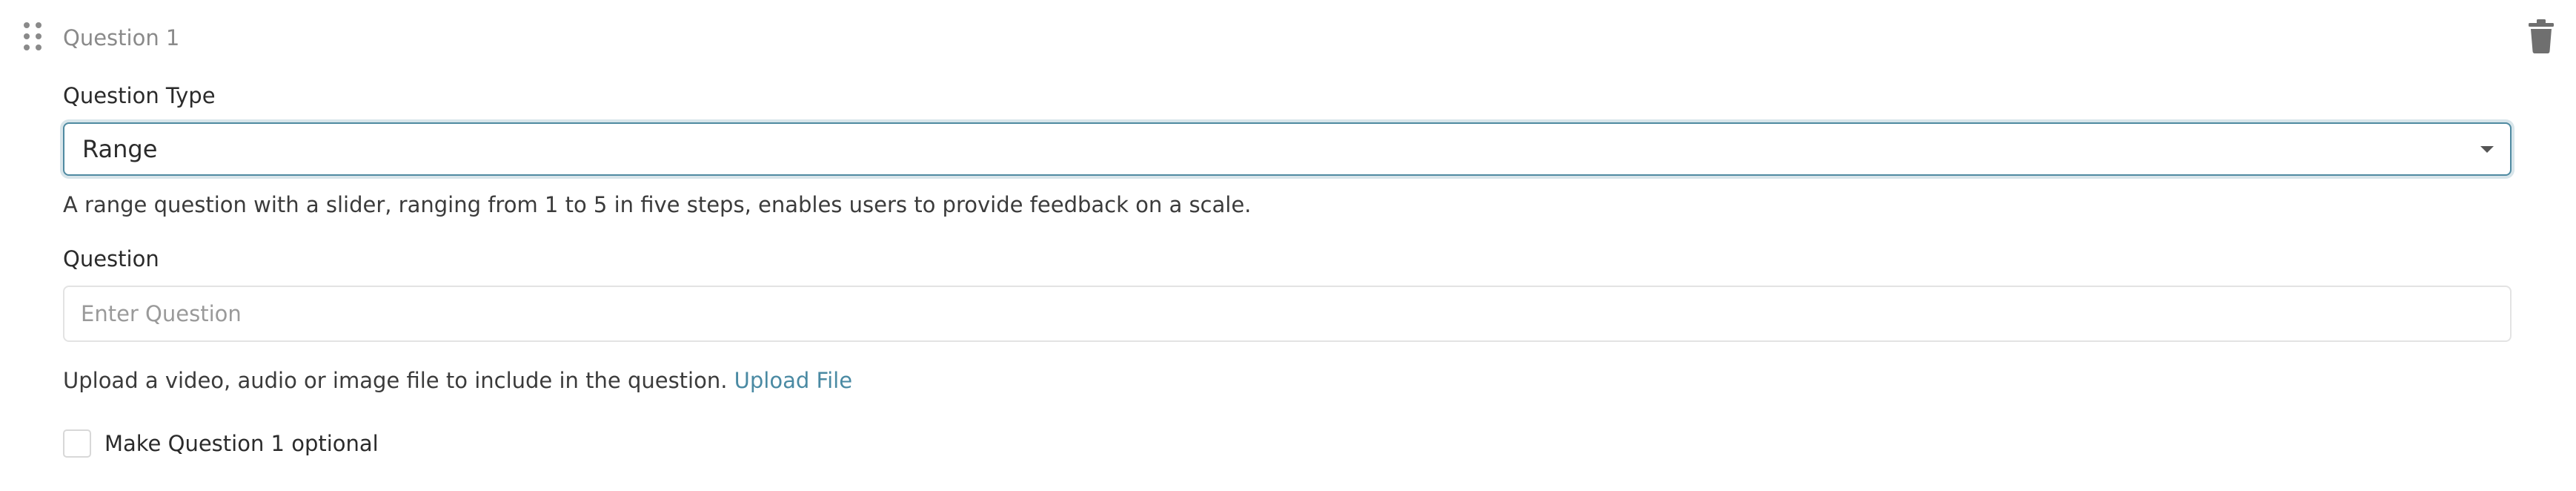 The height and width of the screenshot is (491, 2576). What do you see at coordinates (2541, 36) in the screenshot?
I see `trash-icon` at bounding box center [2541, 36].